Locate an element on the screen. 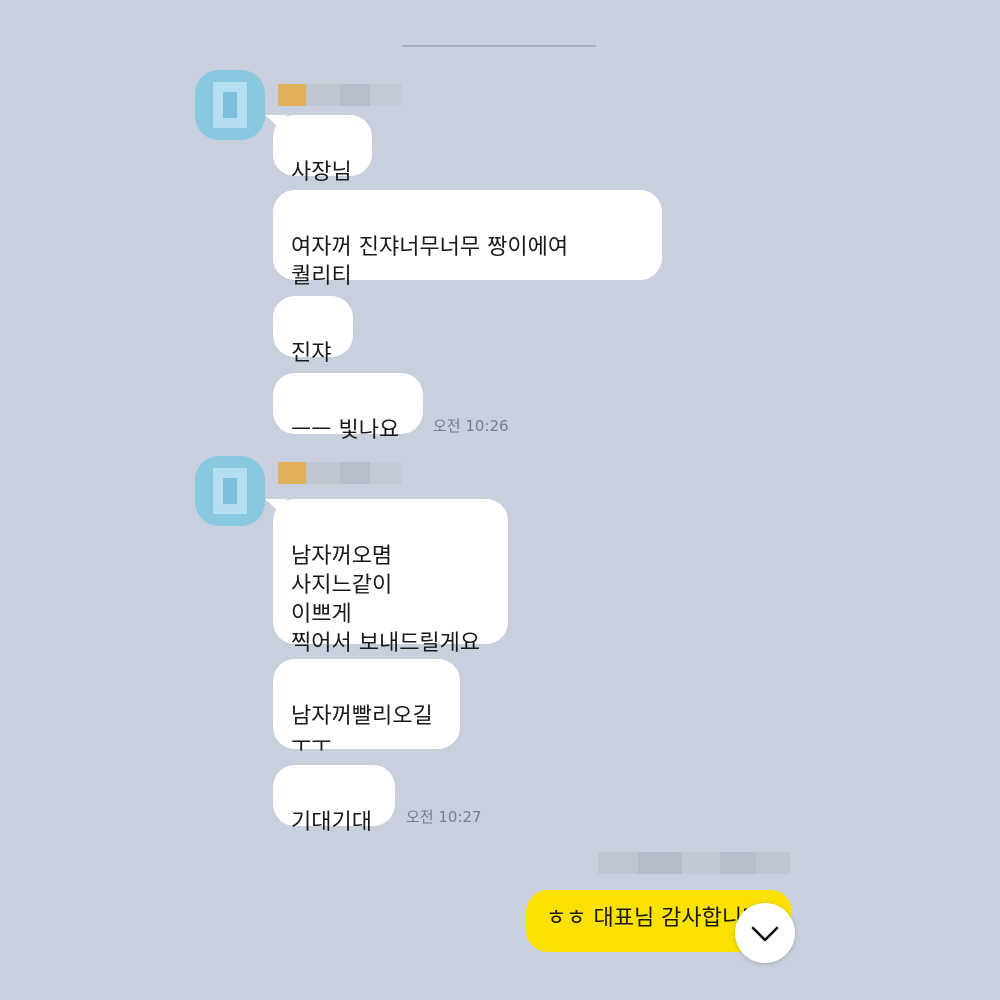  message-text: 남자꺼오몀 사지느같이 이쁘게 찍어서 보내드릴게요 is located at coordinates (386, 600).